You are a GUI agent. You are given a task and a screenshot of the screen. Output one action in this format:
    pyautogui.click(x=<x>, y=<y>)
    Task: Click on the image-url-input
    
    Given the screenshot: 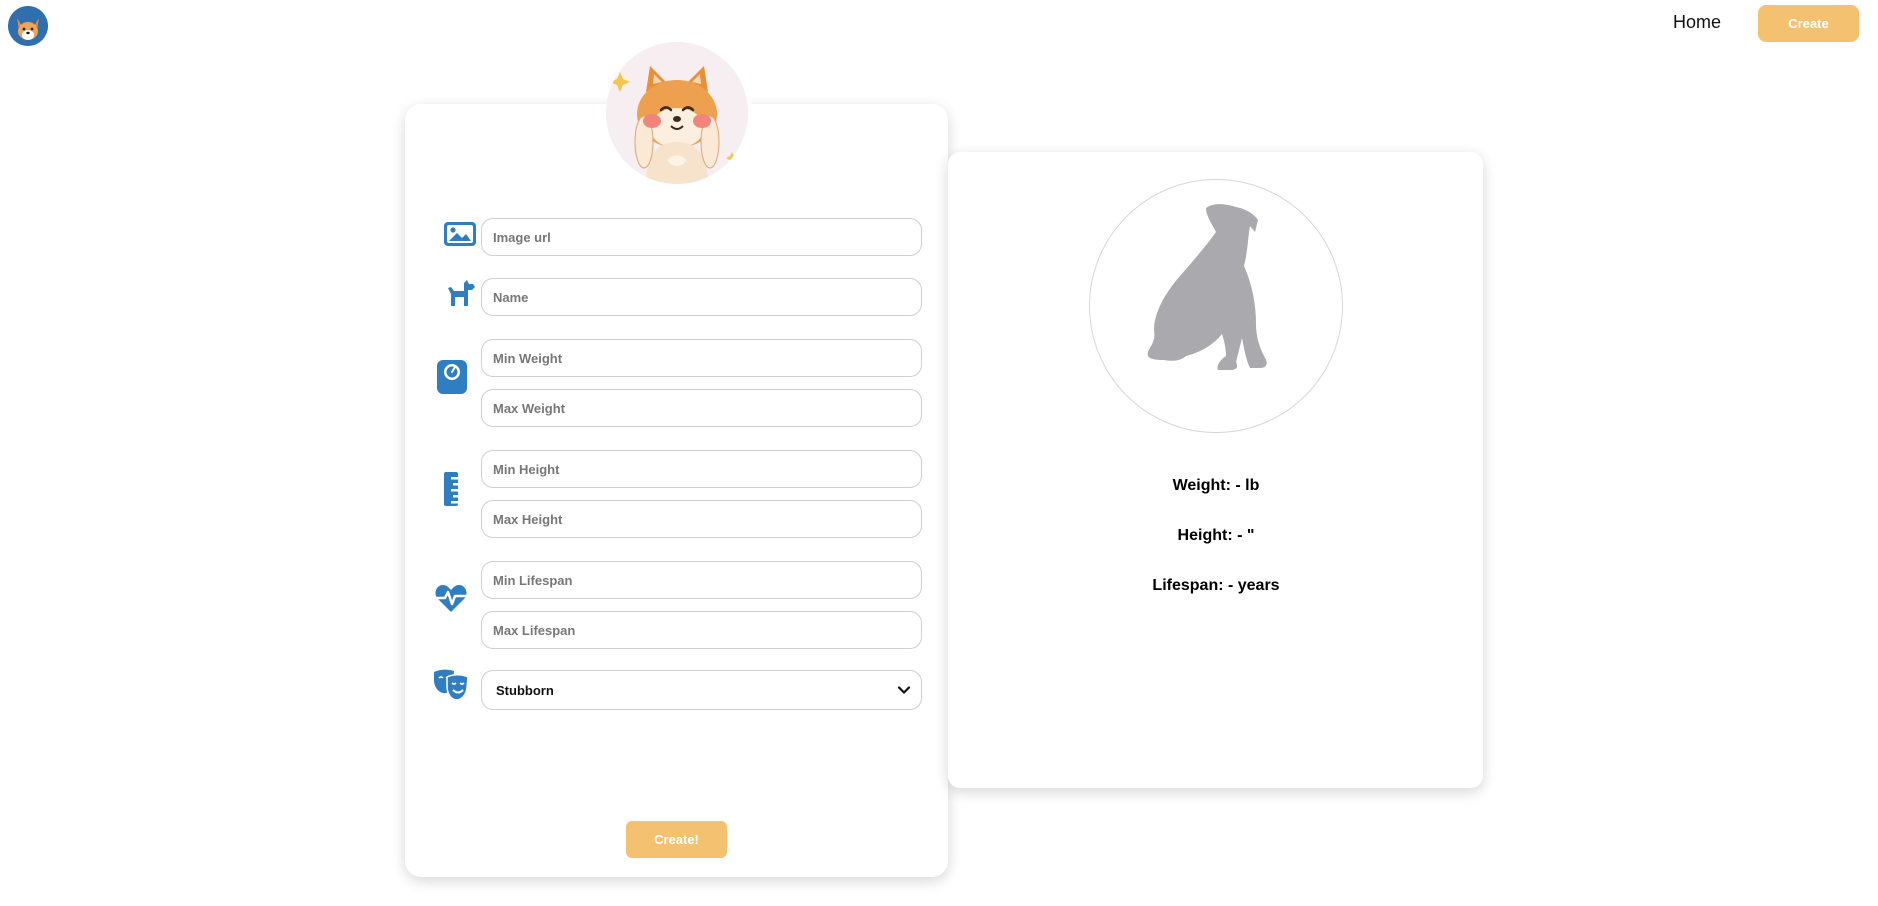 What is the action you would take?
    pyautogui.click(x=701, y=237)
    